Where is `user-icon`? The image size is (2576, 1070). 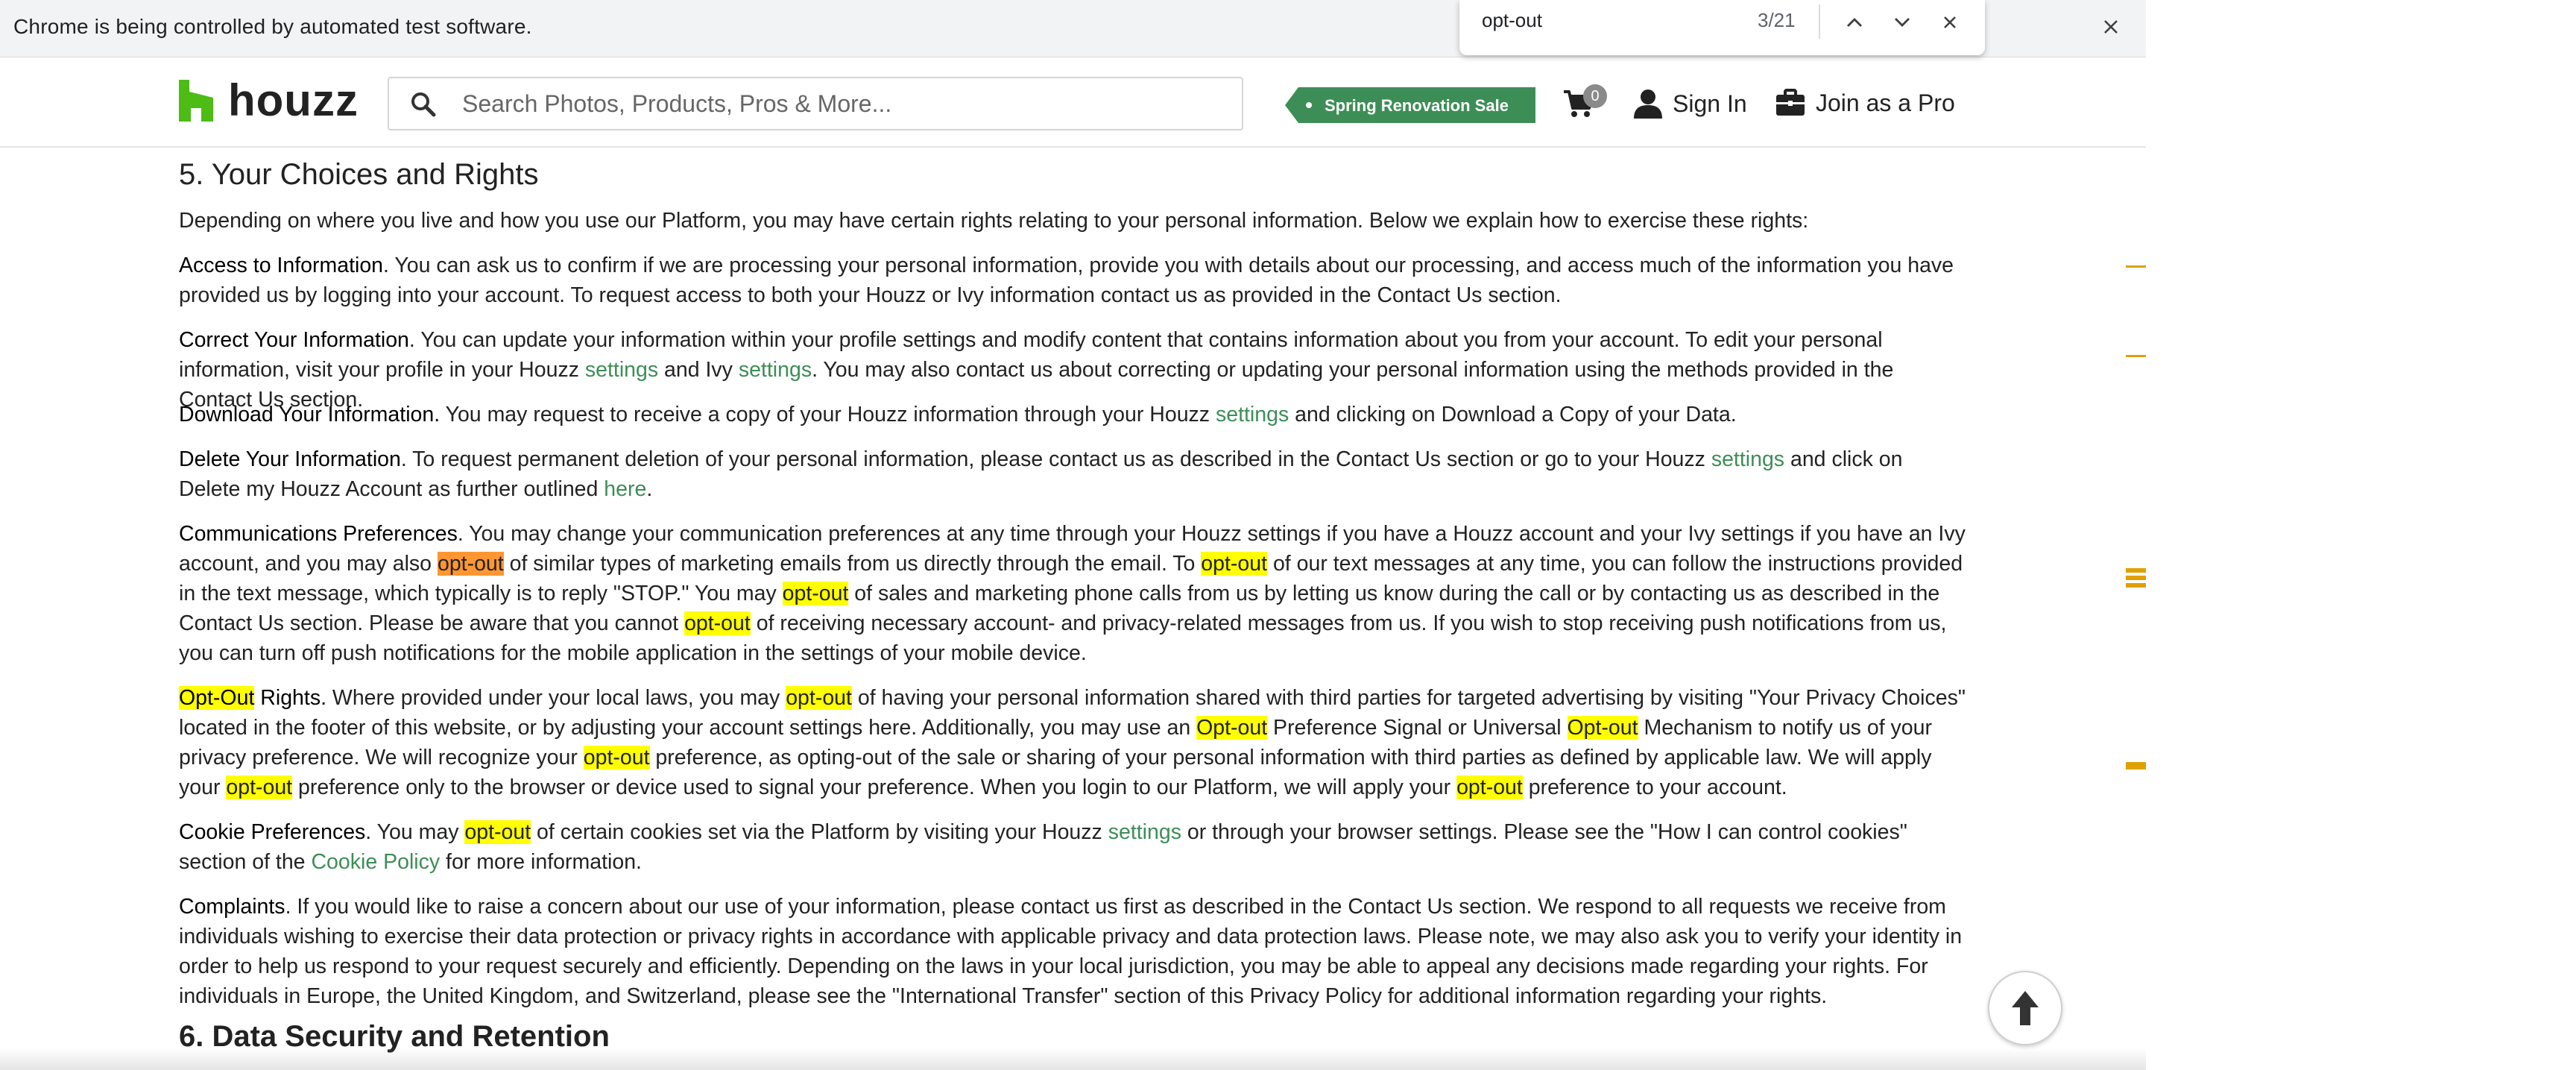
user-icon is located at coordinates (1648, 104).